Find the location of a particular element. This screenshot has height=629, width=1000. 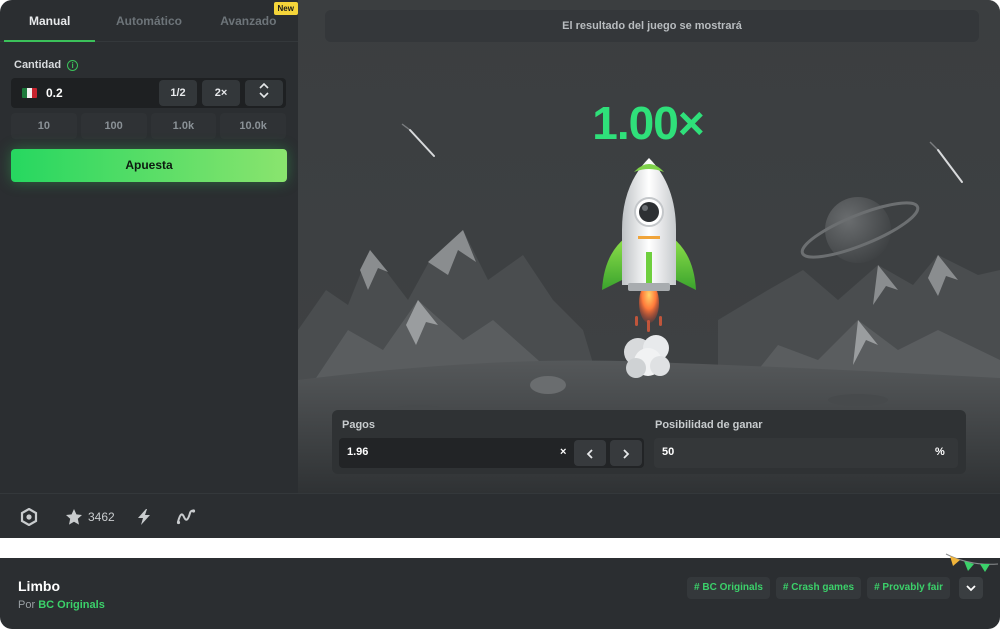

game-provider-line: Por BC Originals is located at coordinates (61, 605).